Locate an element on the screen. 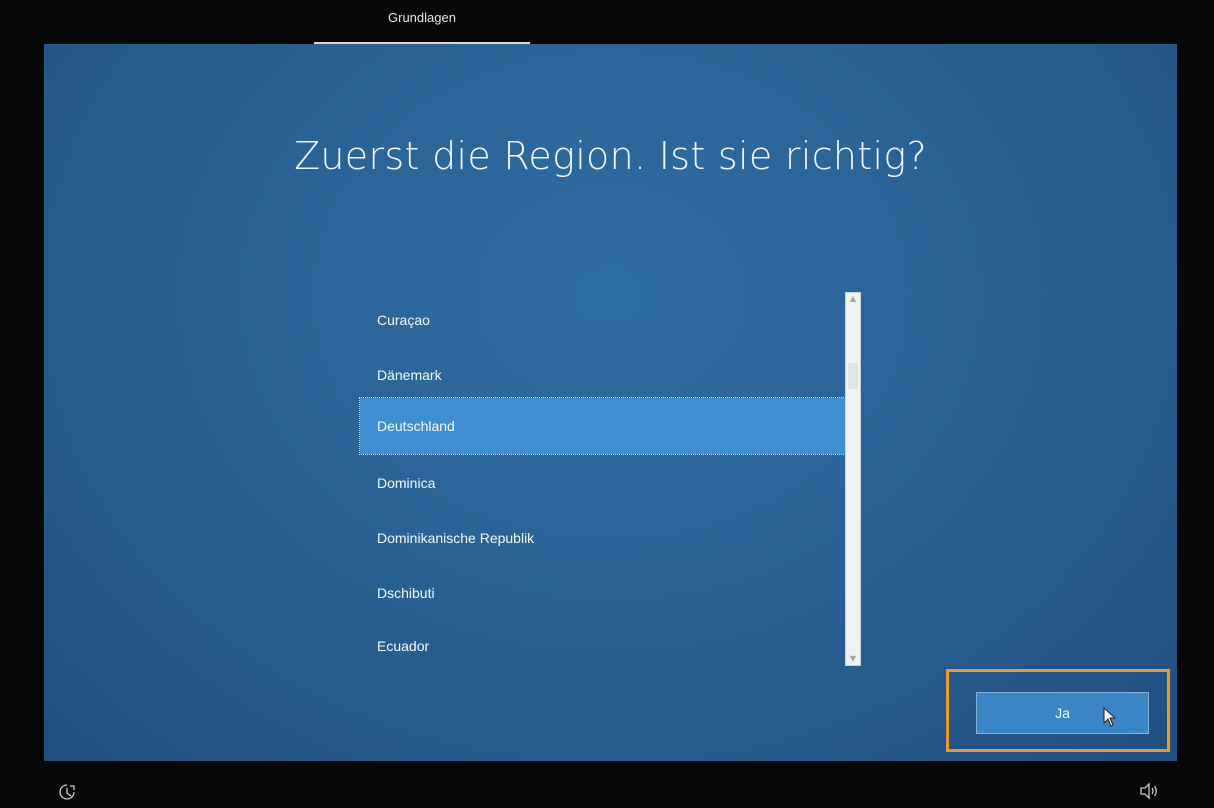 The height and width of the screenshot is (808, 1214). mouse-cursor-icon is located at coordinates (1110, 717).